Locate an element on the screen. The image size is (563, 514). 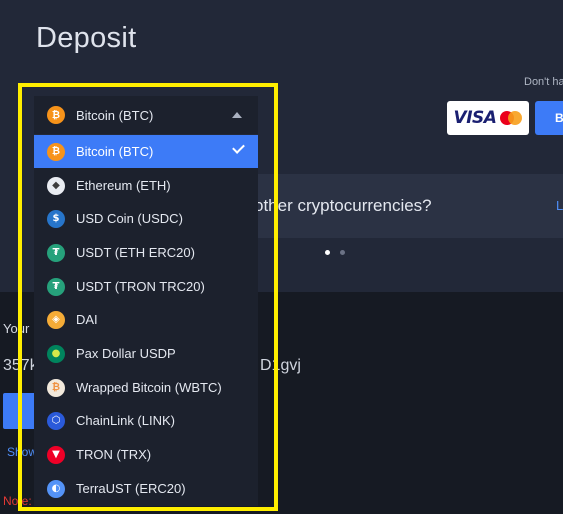
banner-link: L is located at coordinates (559, 205).